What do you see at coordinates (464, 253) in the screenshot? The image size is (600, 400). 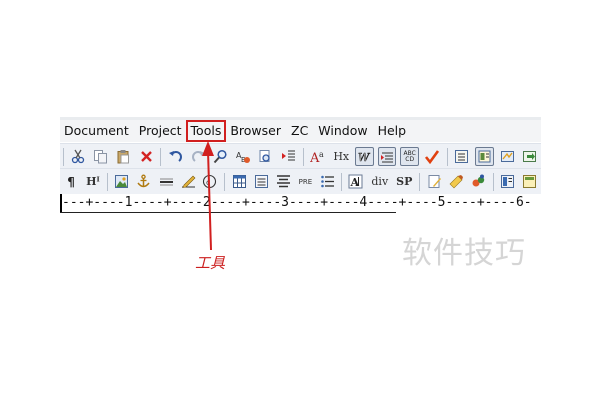 I see `watermark: 软件技巧` at bounding box center [464, 253].